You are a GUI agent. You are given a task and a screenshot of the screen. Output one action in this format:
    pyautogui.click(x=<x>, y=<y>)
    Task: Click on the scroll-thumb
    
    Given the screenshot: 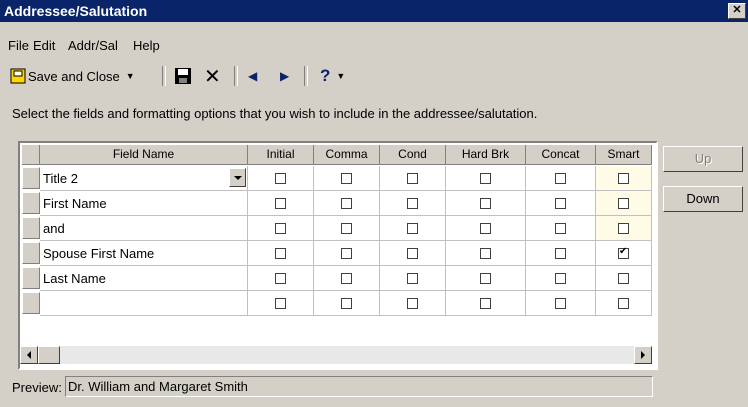 What is the action you would take?
    pyautogui.click(x=49, y=355)
    